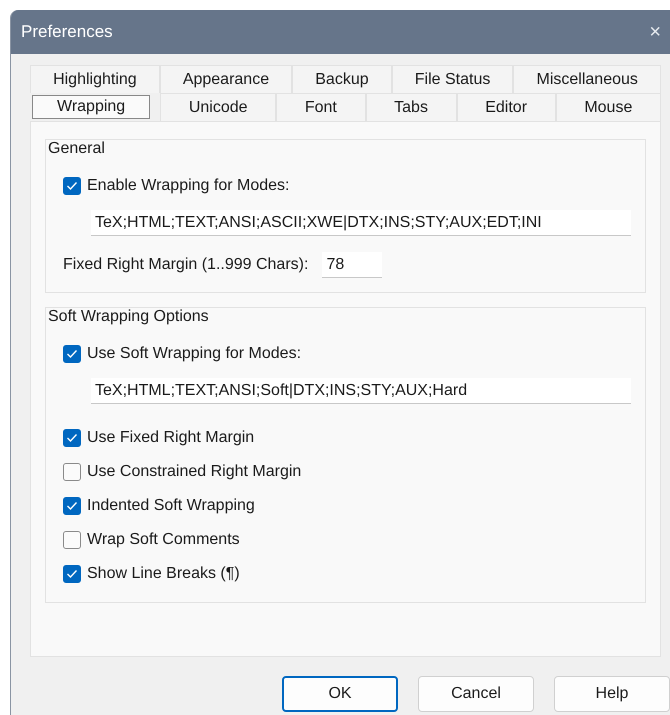  Describe the element at coordinates (171, 506) in the screenshot. I see `checkbox-label: Indented Soft Wrapping` at that location.